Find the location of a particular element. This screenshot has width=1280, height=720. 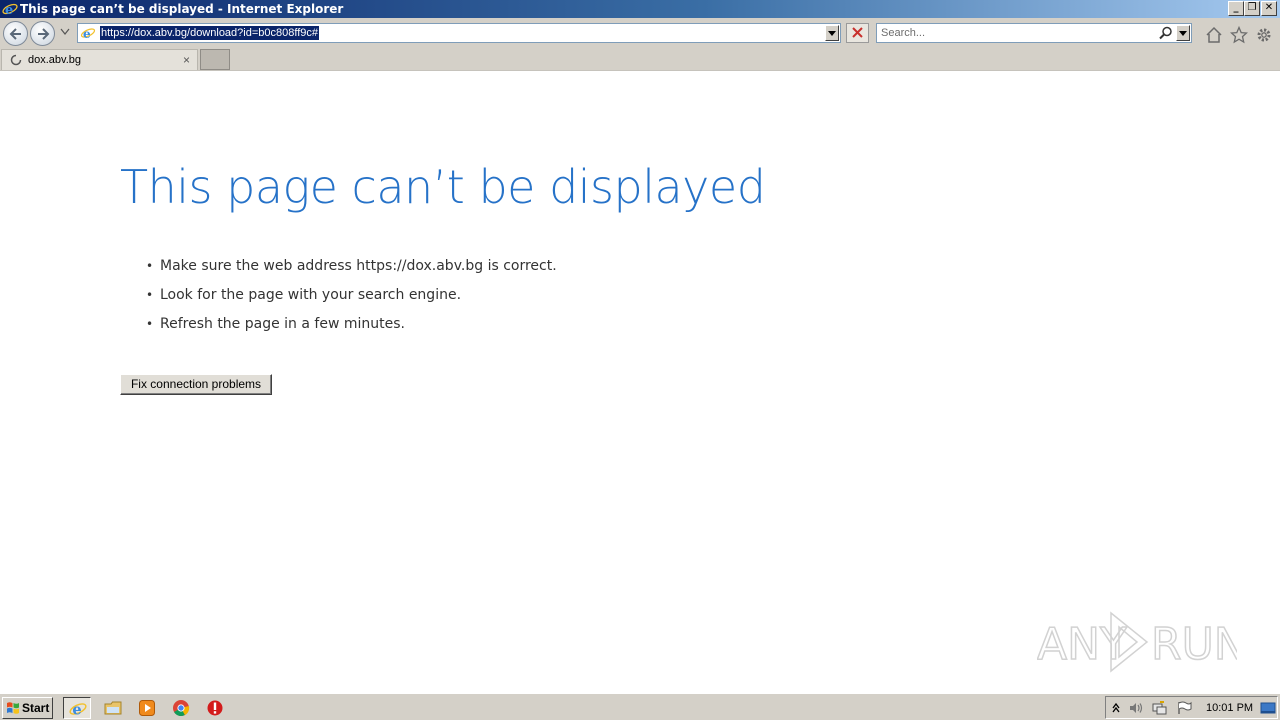

tip-item: Refresh the page in a few minutes. is located at coordinates (351, 324).